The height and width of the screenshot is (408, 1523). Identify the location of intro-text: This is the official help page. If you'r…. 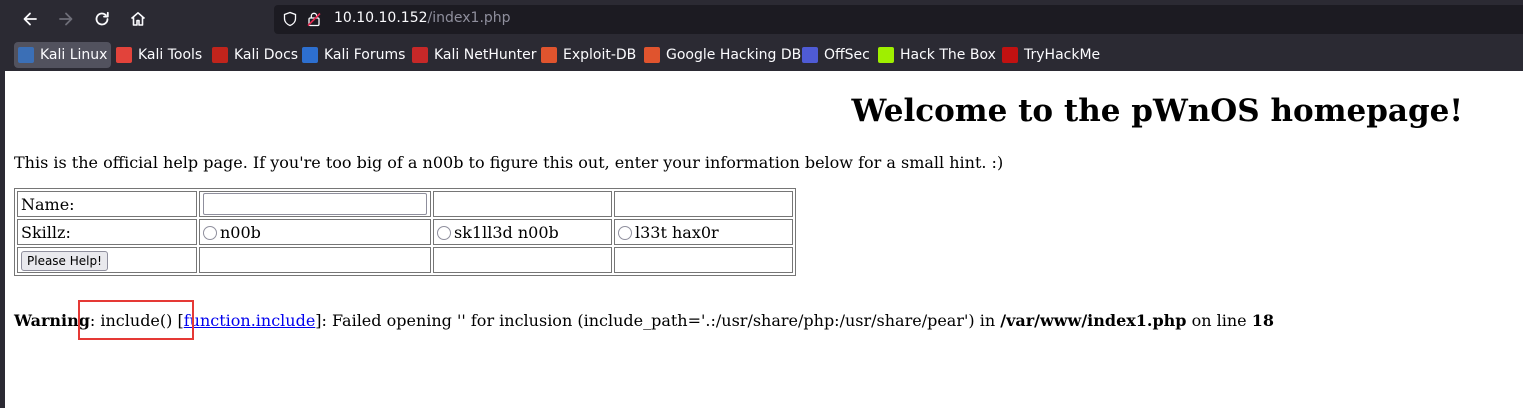
(509, 162).